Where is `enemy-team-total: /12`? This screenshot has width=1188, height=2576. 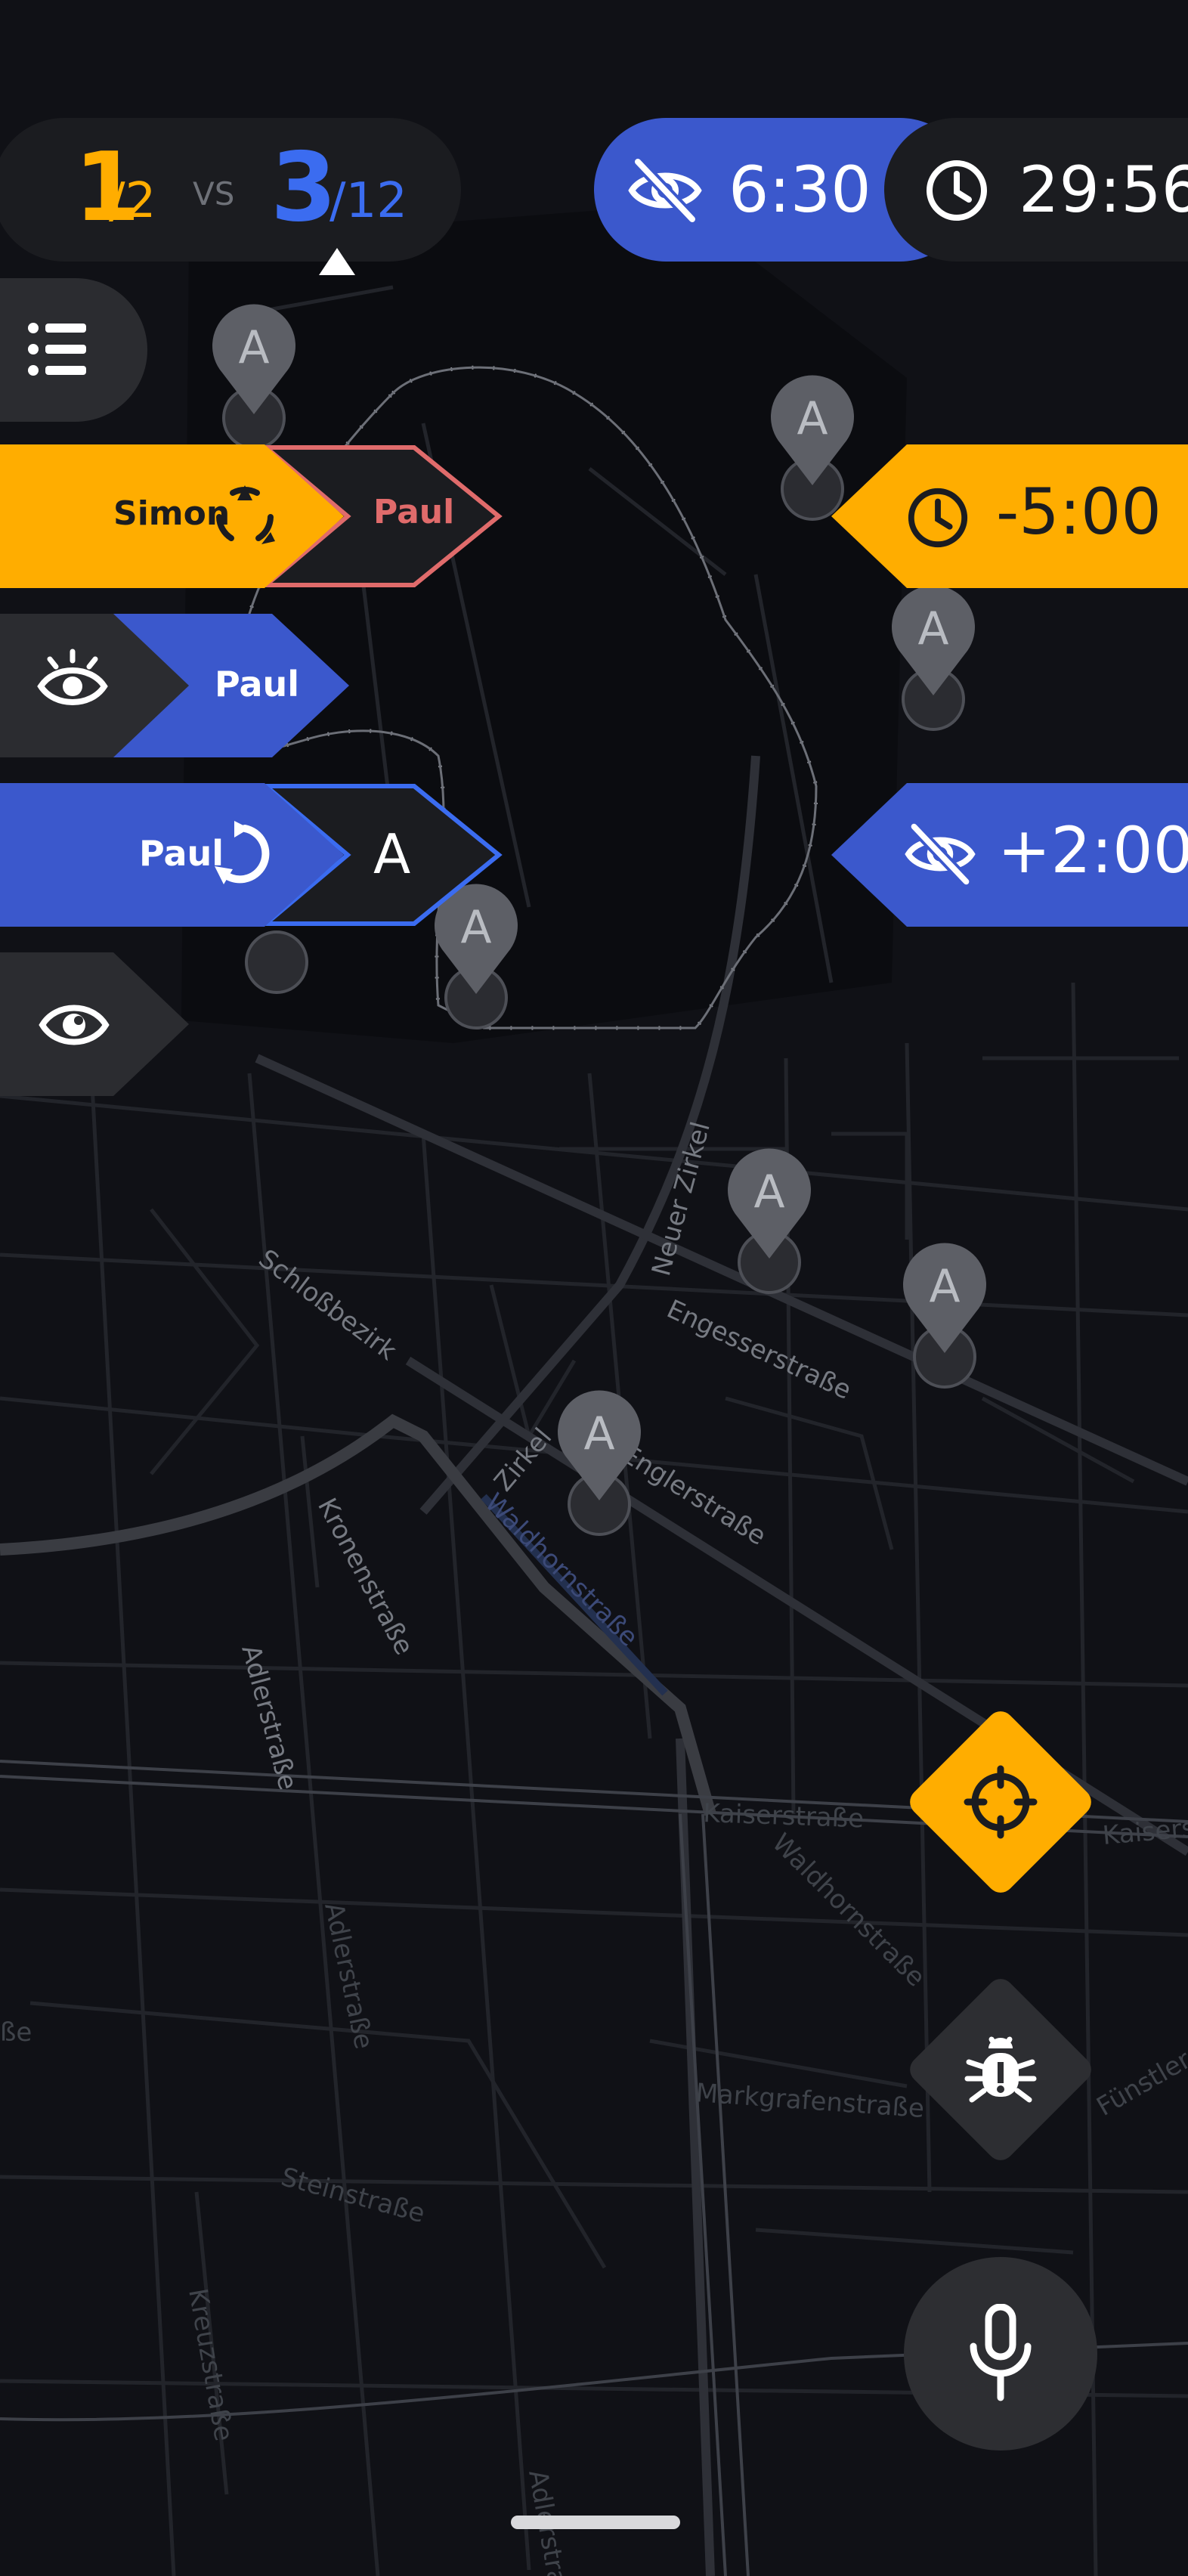
enemy-team-total: /12 is located at coordinates (368, 201).